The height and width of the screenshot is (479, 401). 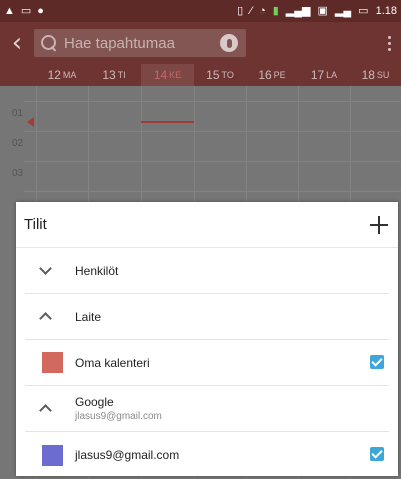 What do you see at coordinates (213, 75) in the screenshot?
I see `day-number: 15` at bounding box center [213, 75].